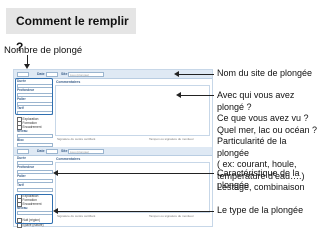 This screenshot has height=240, width=320. Describe the element at coordinates (34, 209) in the screenshot. I see `highlight-dive-type` at that location.